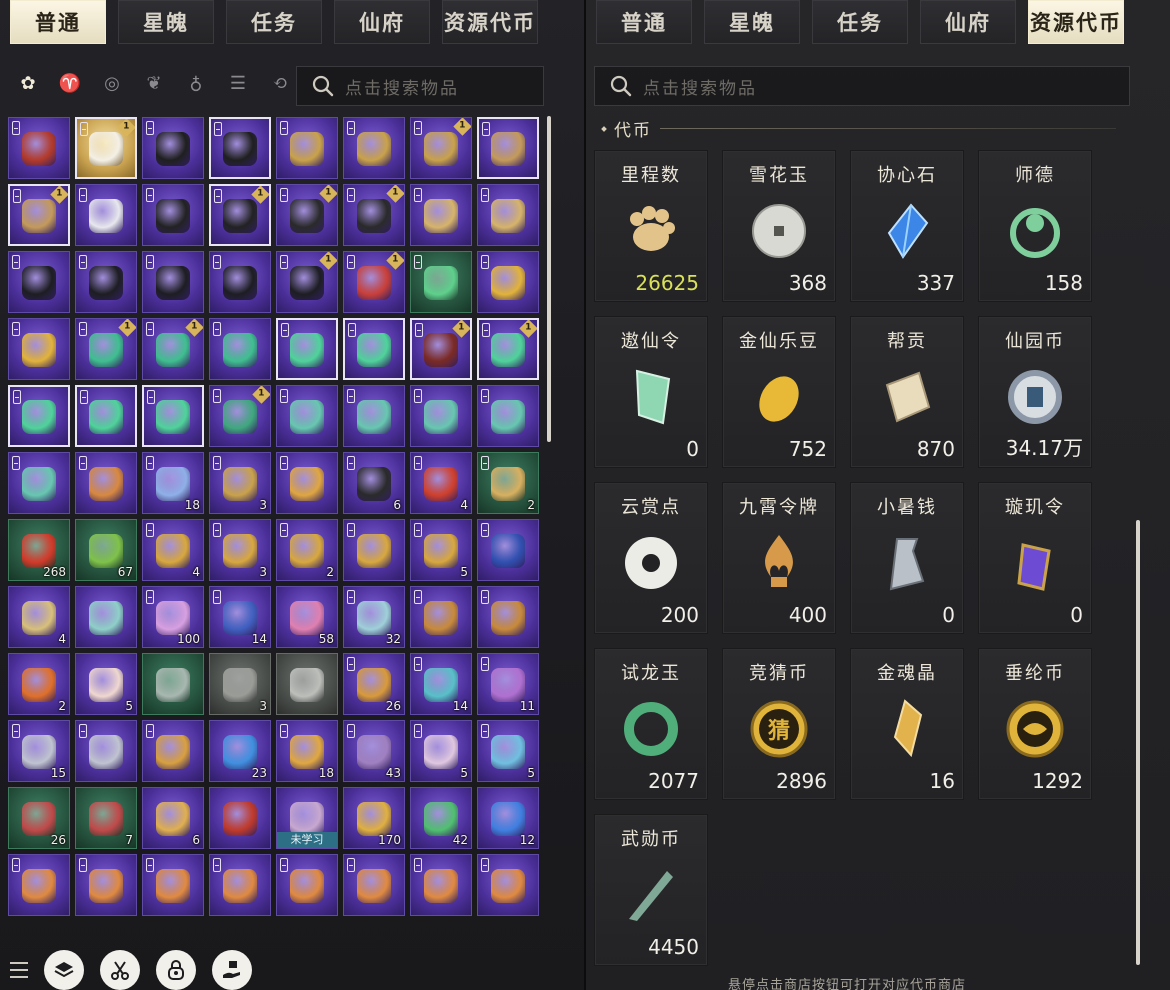 This screenshot has width=1170, height=990. Describe the element at coordinates (1035, 558) in the screenshot. I see `currency-card: 璇玑令 0` at that location.